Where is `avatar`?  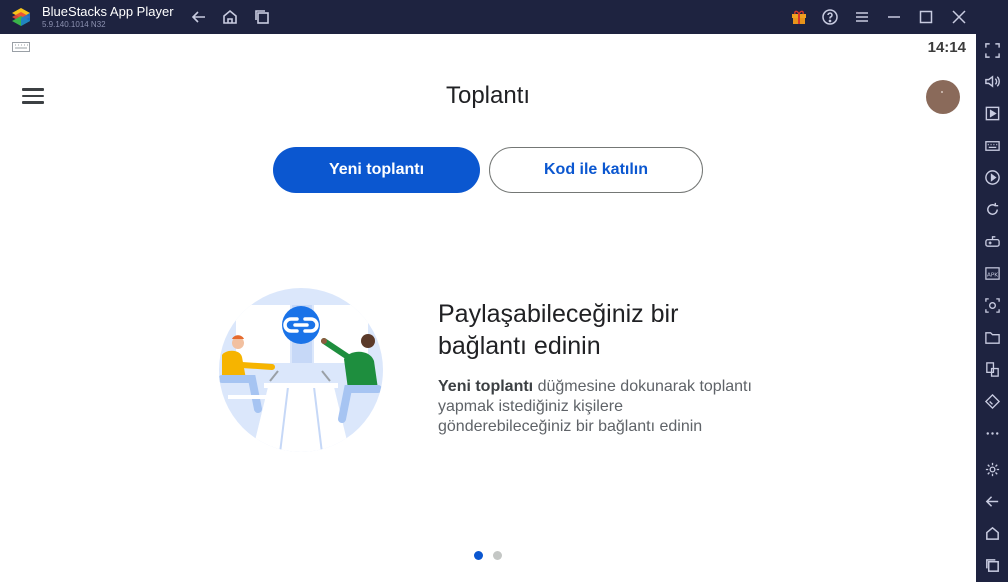
avatar is located at coordinates (943, 97).